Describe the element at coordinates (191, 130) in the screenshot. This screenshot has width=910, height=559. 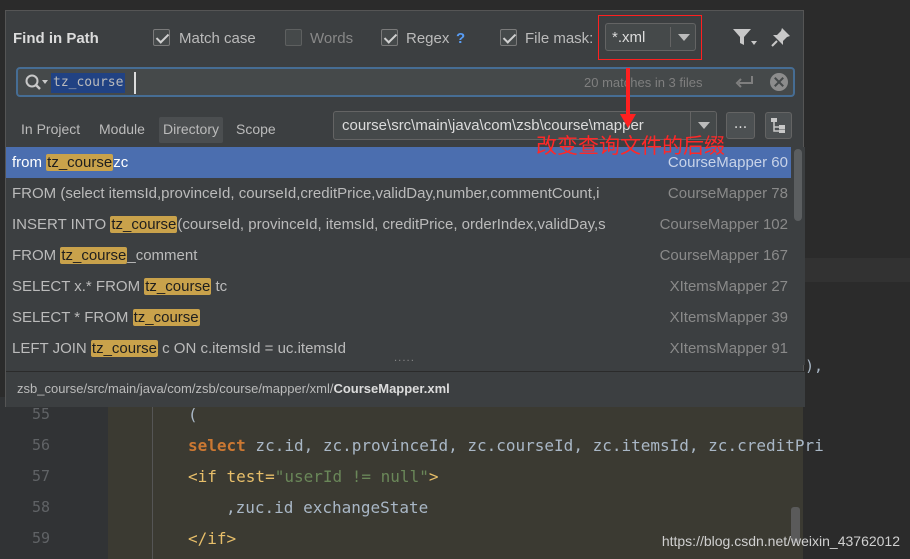
I see `tab-directory: Directory` at that location.